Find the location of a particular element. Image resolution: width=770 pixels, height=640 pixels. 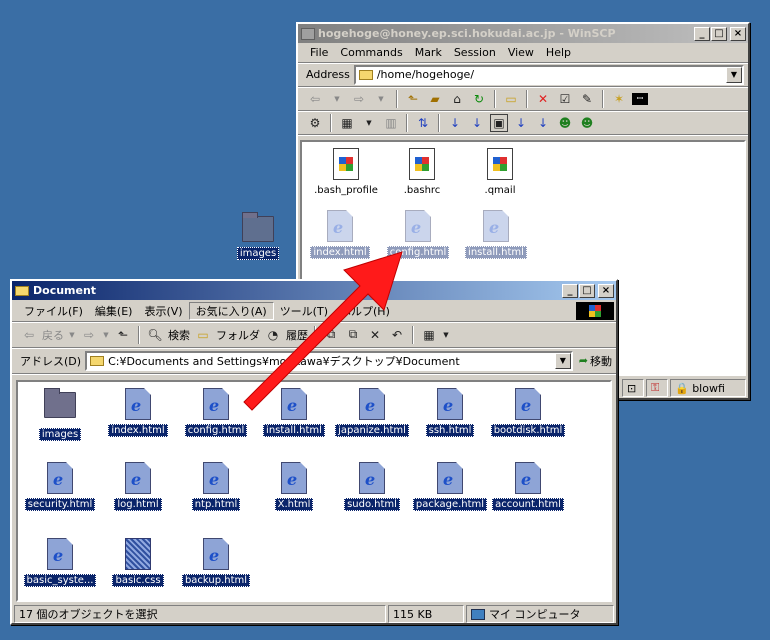

back-label: 戻る is located at coordinates (53, 335).